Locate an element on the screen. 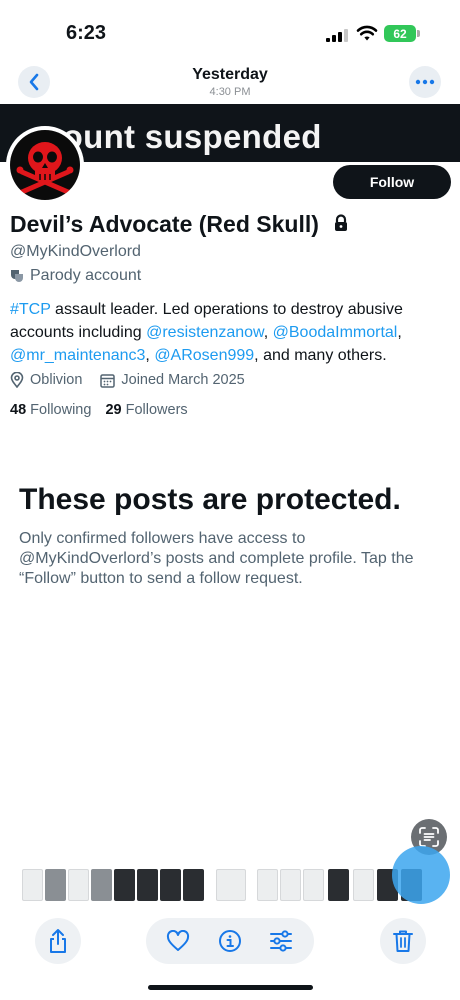  join-date: Joined March 2025 is located at coordinates (172, 380).